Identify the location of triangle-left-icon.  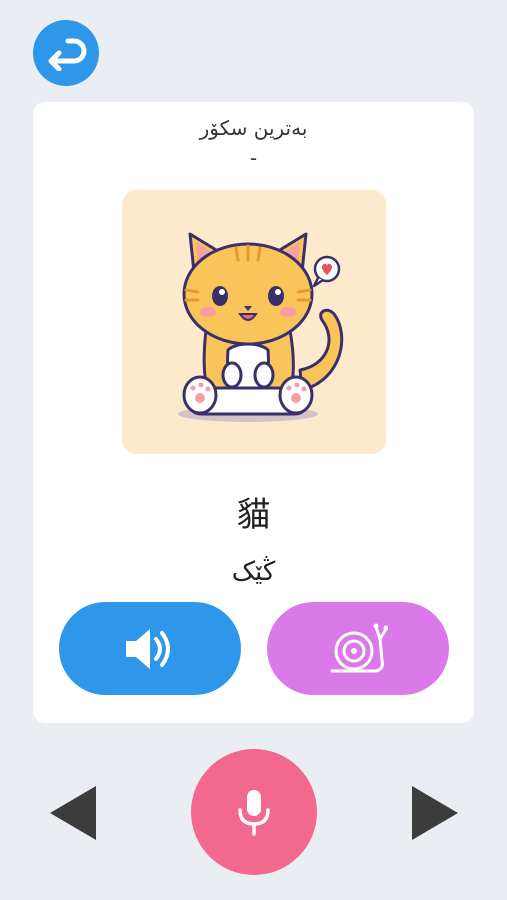
(73, 813).